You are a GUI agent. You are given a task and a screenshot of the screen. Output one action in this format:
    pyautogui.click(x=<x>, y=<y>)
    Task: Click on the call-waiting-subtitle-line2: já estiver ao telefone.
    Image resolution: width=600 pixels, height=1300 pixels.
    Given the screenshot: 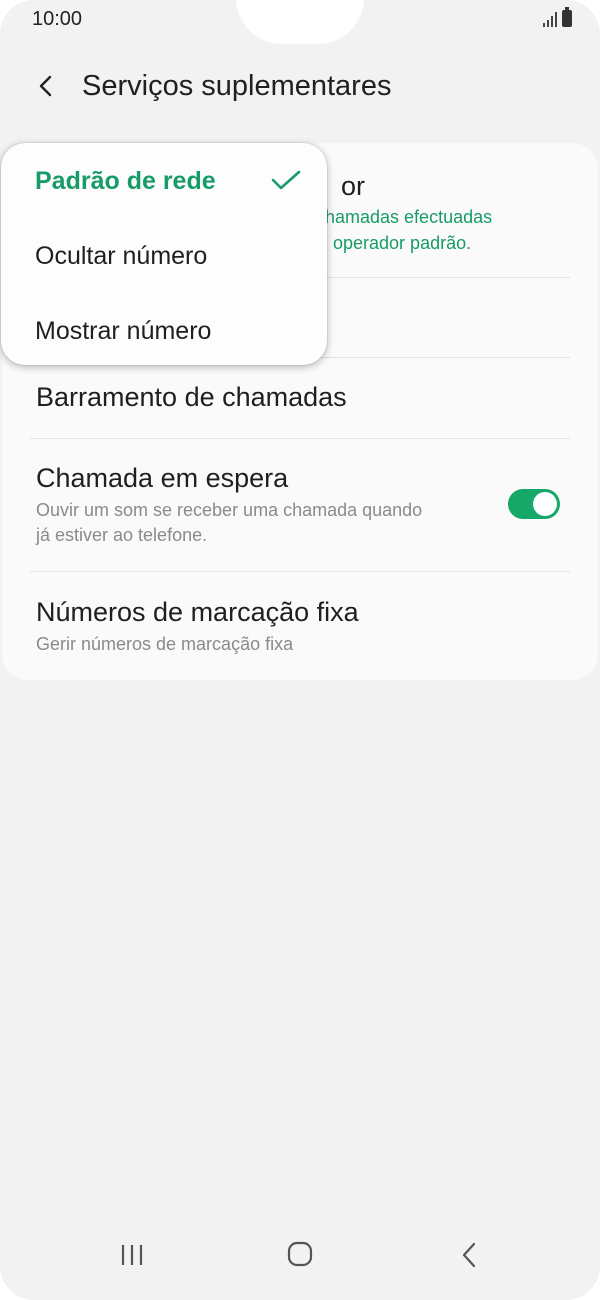 What is the action you would take?
    pyautogui.click(x=122, y=535)
    